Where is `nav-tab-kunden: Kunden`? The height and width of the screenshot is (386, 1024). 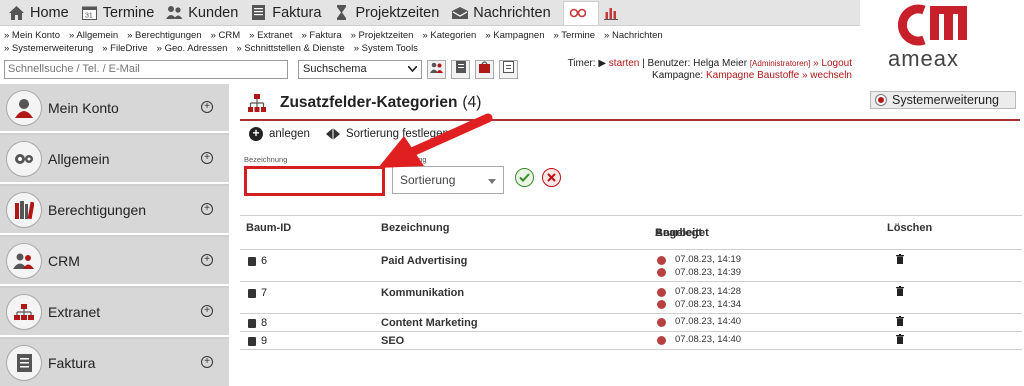 nav-tab-kunden: Kunden is located at coordinates (204, 13).